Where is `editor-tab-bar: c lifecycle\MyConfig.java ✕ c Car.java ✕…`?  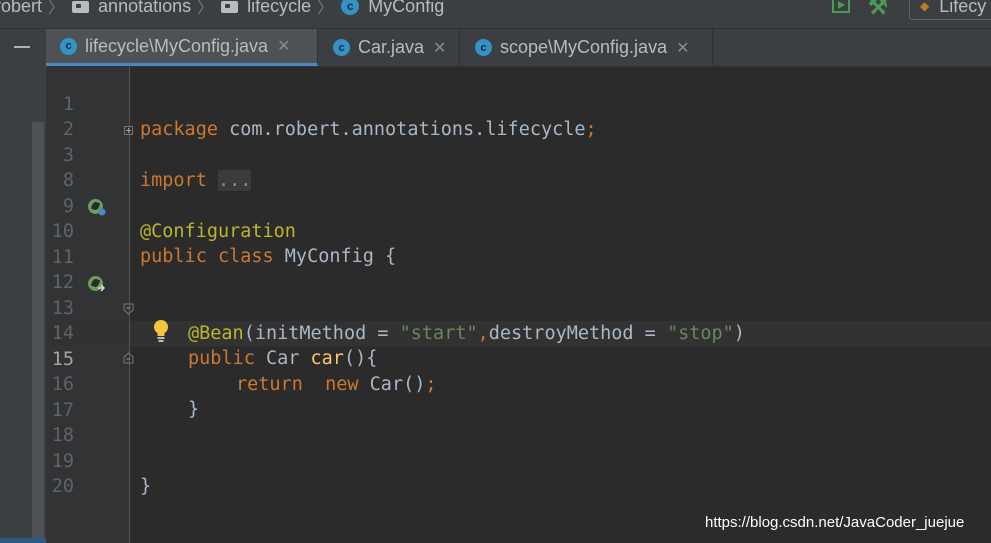
editor-tab-bar: c lifecycle\MyConfig.java ✕ c Car.java ✕… is located at coordinates (518, 48).